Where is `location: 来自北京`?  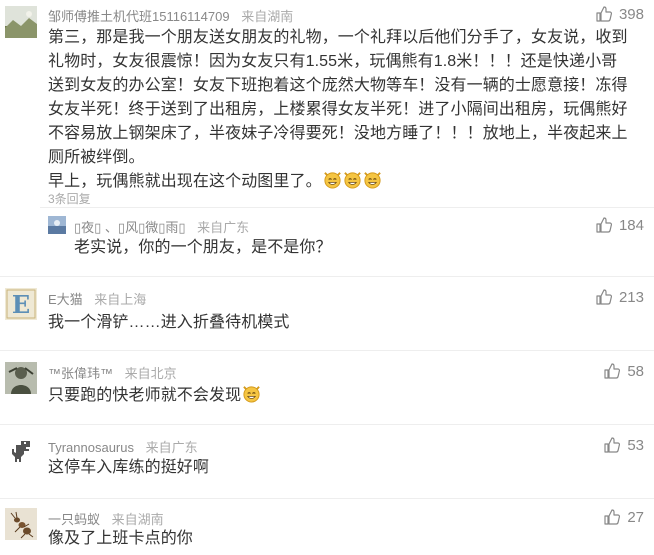
location: 来自北京 is located at coordinates (150, 373).